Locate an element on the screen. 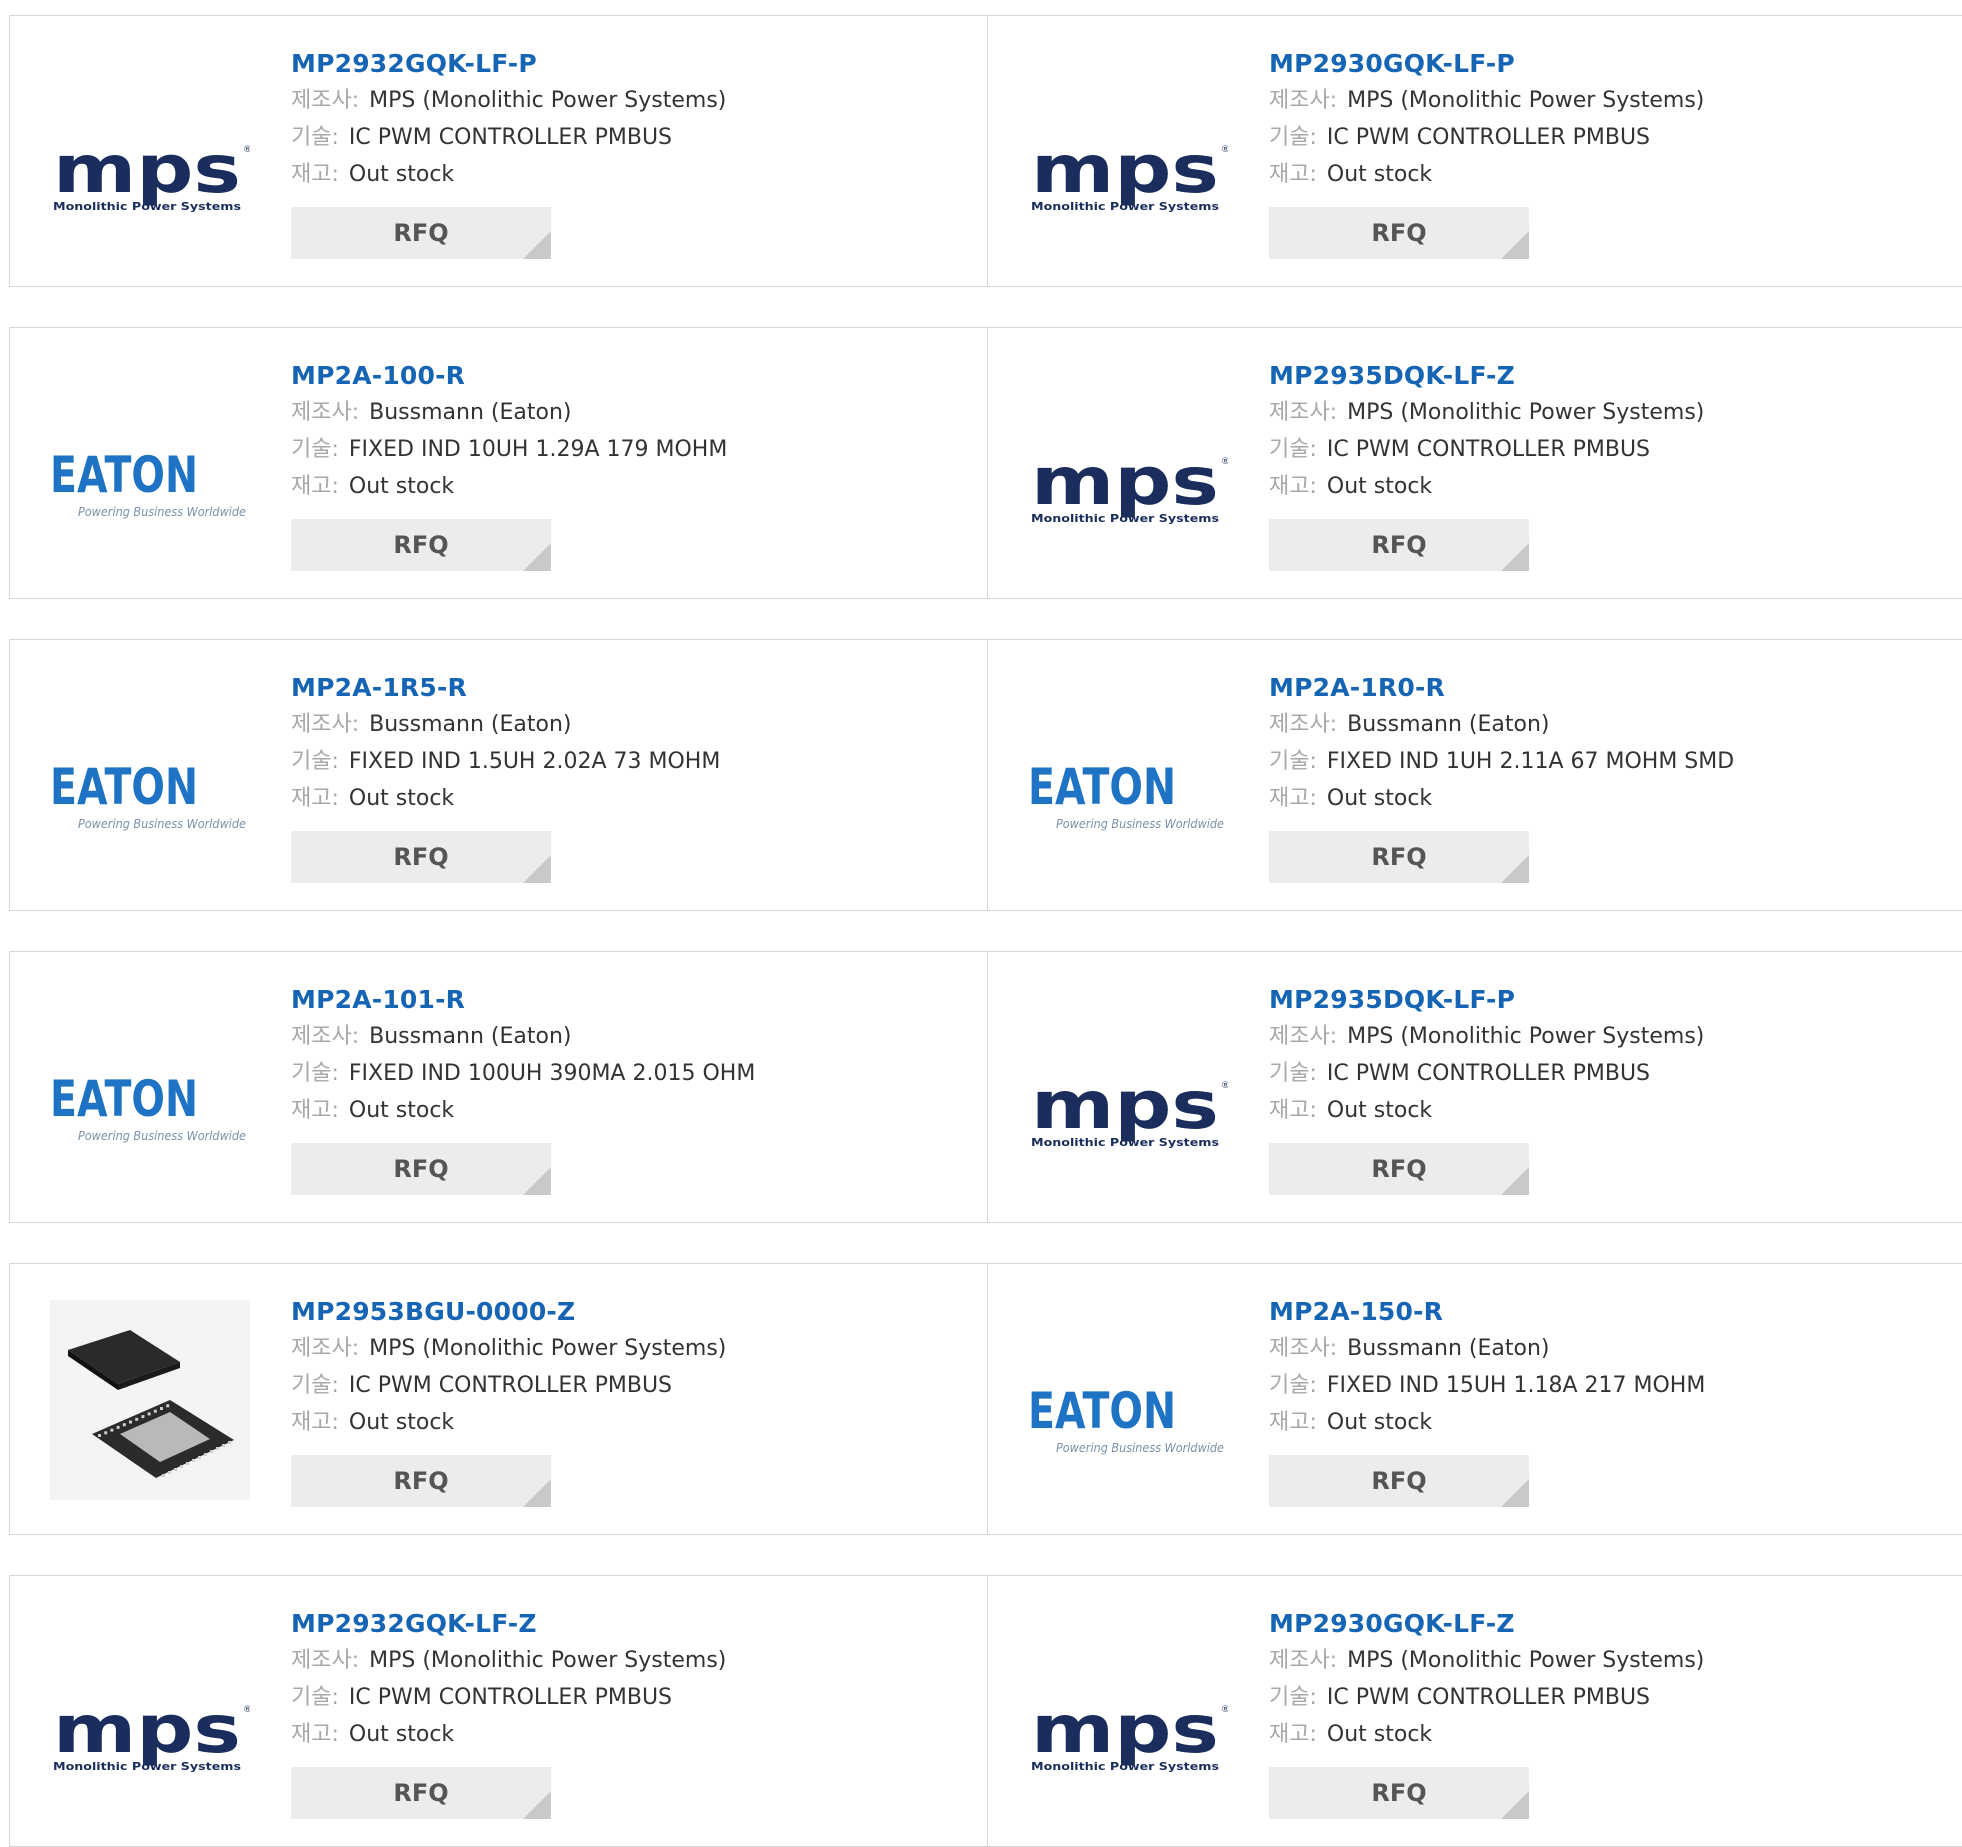 The width and height of the screenshot is (1962, 1847). description-line: 기술: FIXED IND 100UH 390MA 2.015 OHM is located at coordinates (523, 1073).